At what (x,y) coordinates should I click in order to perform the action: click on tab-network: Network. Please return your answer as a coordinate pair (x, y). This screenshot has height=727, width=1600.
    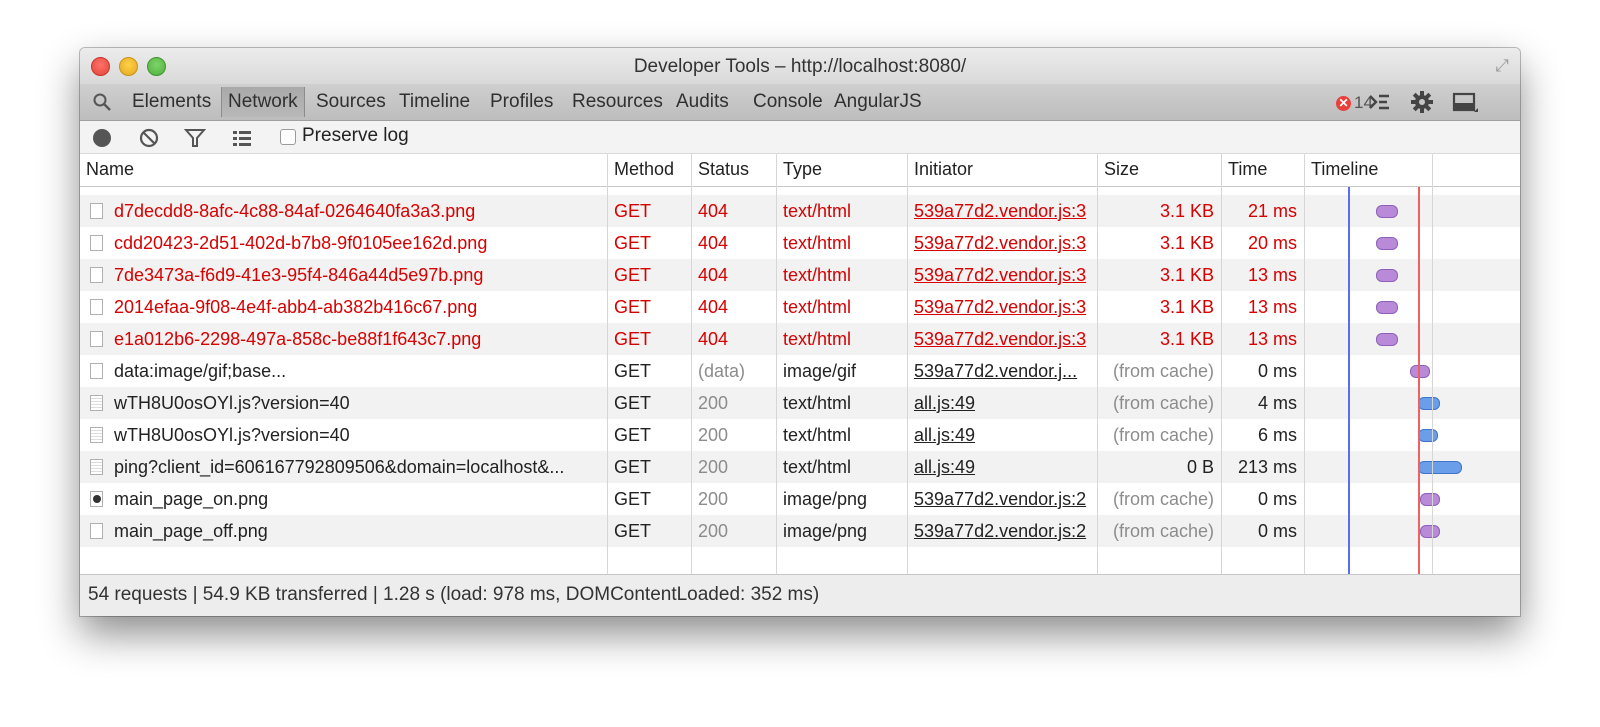
    Looking at the image, I should click on (263, 102).